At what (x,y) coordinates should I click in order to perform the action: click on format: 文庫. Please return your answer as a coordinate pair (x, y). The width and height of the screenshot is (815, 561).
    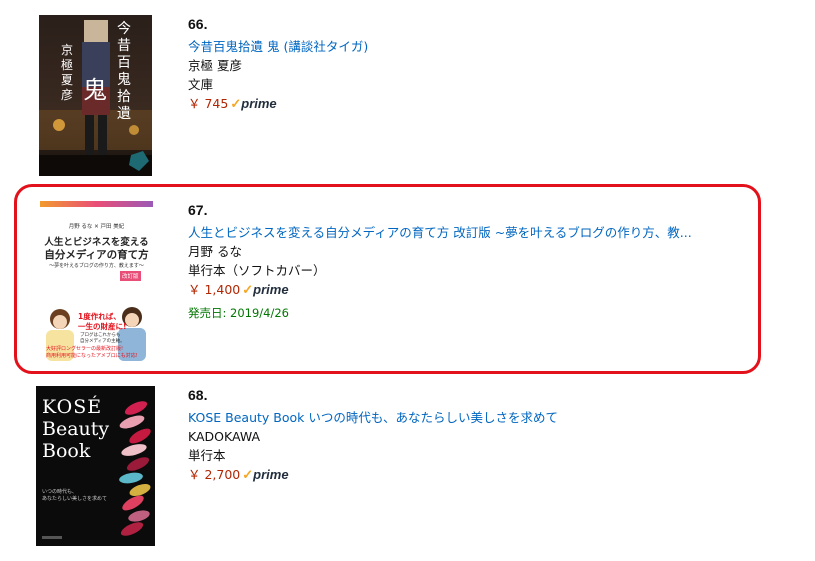
    Looking at the image, I should click on (201, 84).